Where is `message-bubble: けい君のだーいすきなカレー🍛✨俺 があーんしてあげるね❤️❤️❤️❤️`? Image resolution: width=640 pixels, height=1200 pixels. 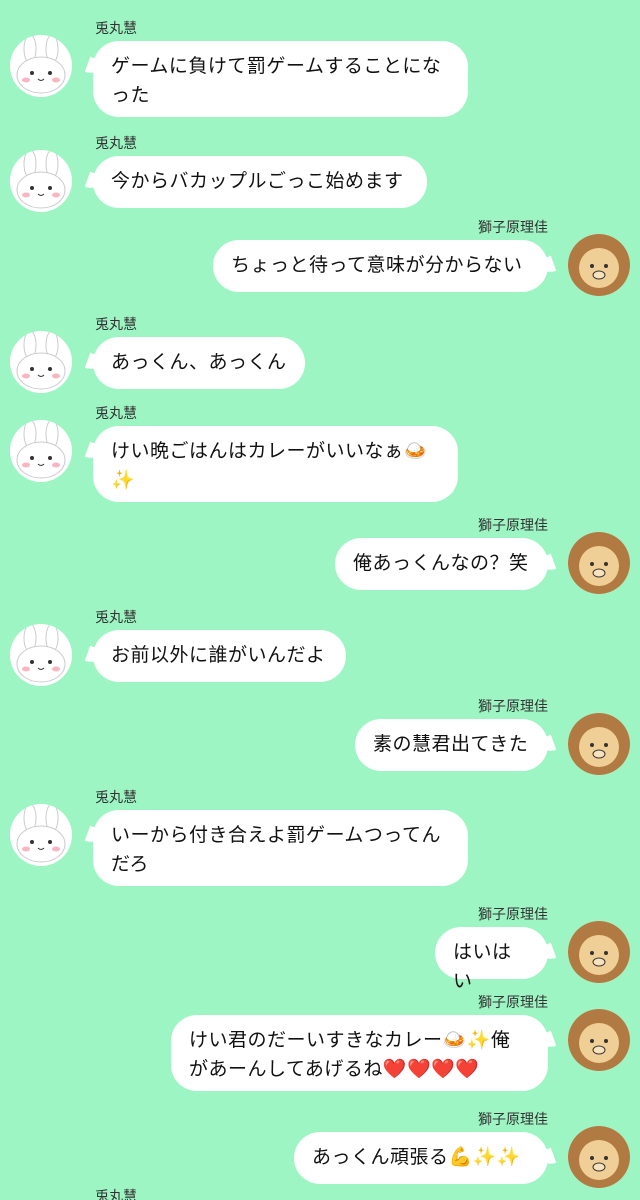
message-bubble: けい君のだーいすきなカレー🍛✨俺 があーんしてあげるね❤️❤️❤️❤️ is located at coordinates (359, 1053).